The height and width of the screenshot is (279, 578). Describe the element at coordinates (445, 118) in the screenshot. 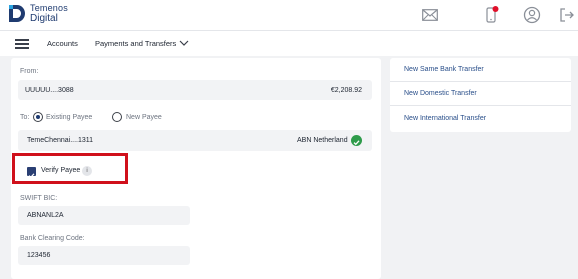

I see `new-international-transfer-link: New International Transfer` at that location.